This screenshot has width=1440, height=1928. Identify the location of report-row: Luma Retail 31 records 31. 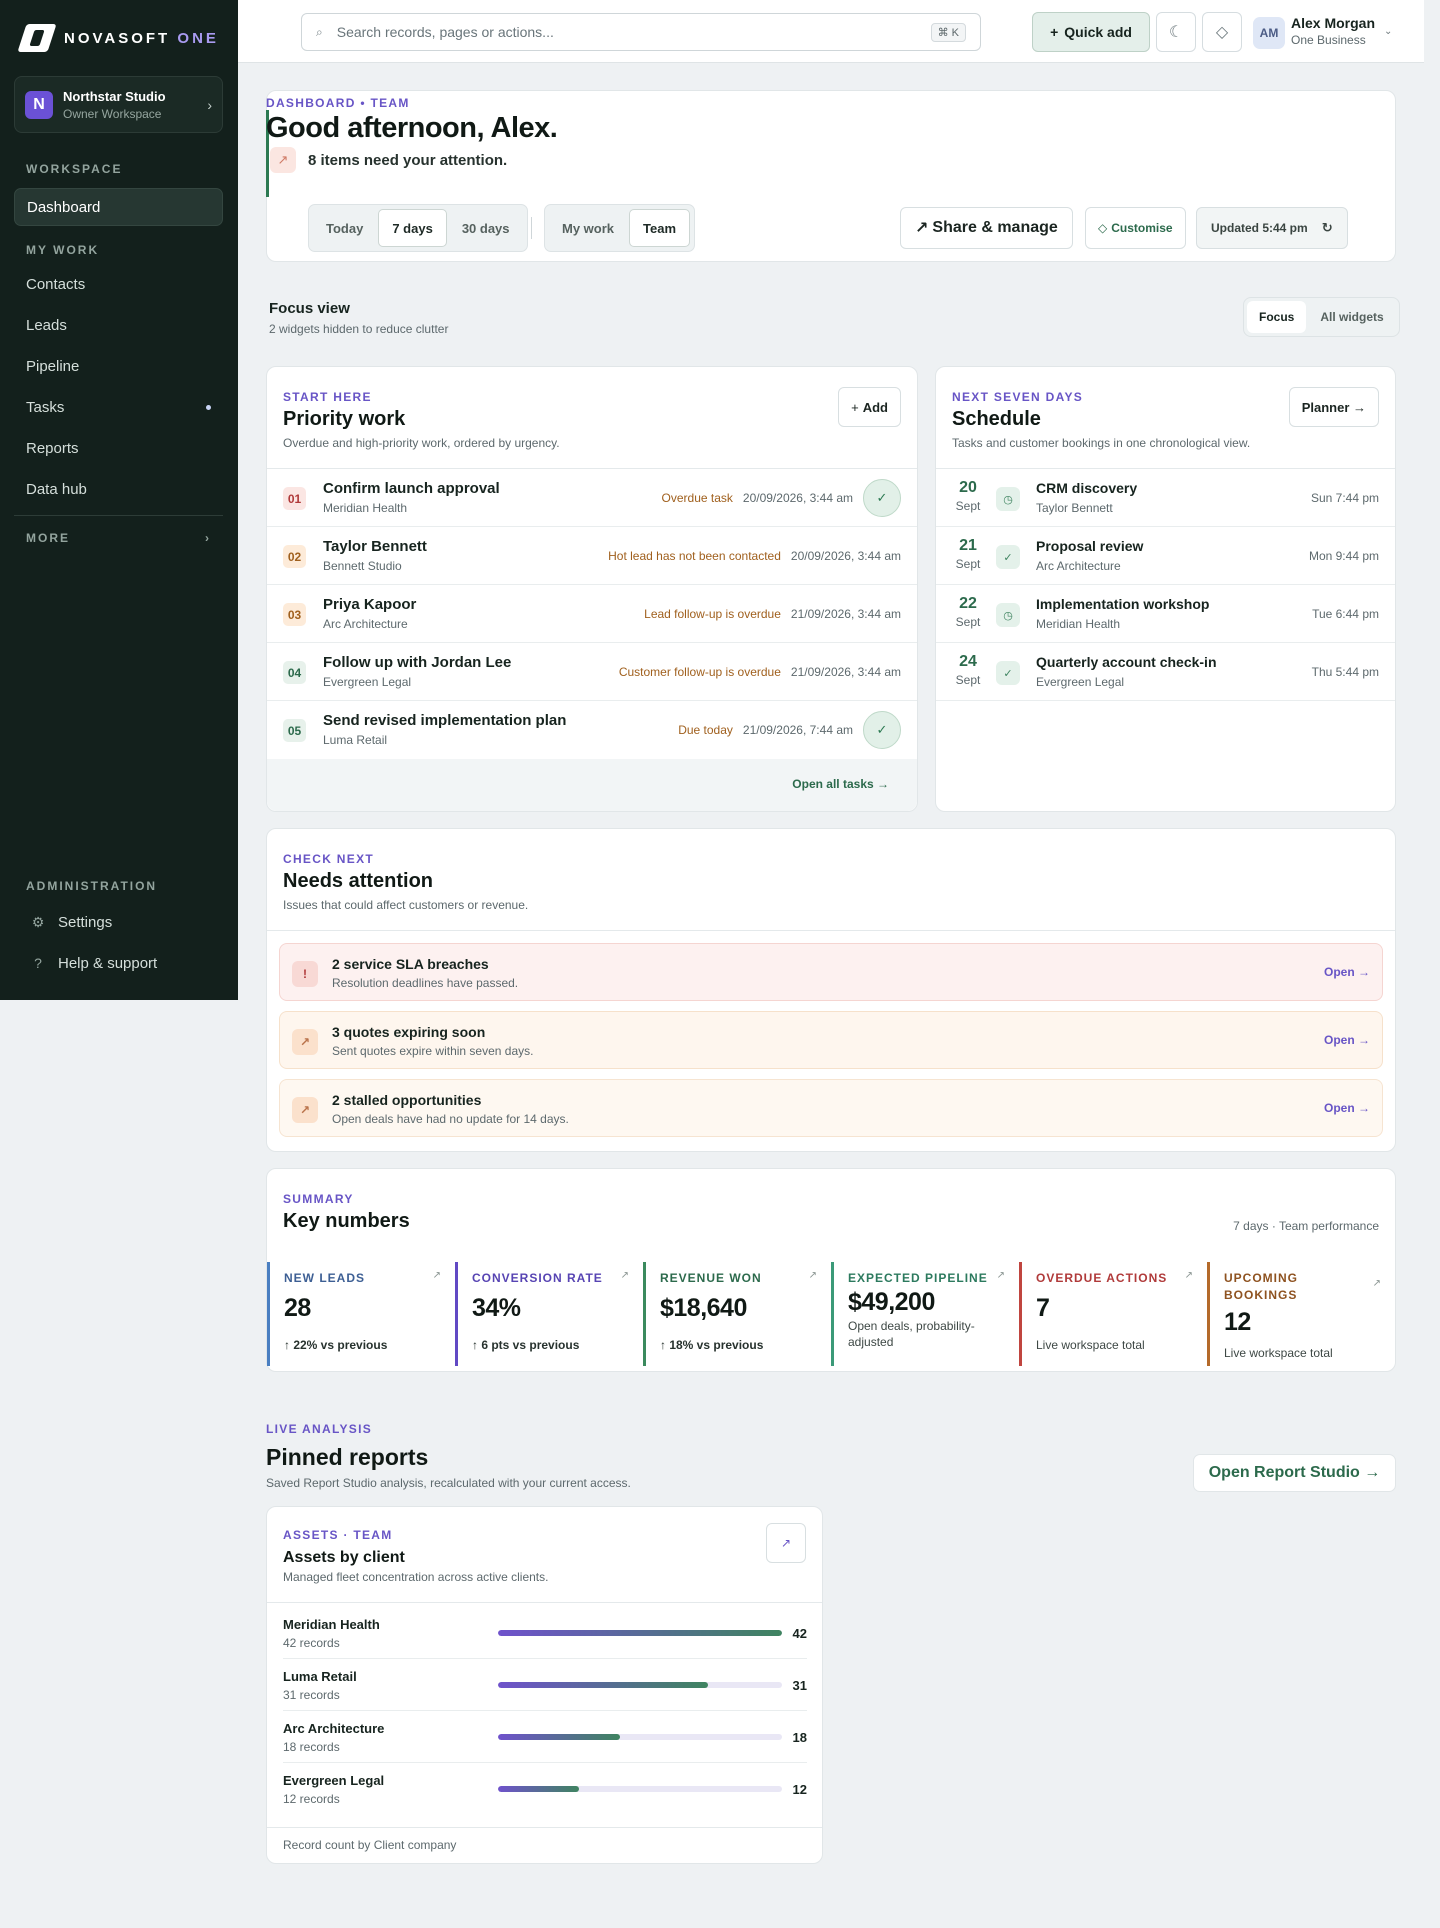
(545, 1685).